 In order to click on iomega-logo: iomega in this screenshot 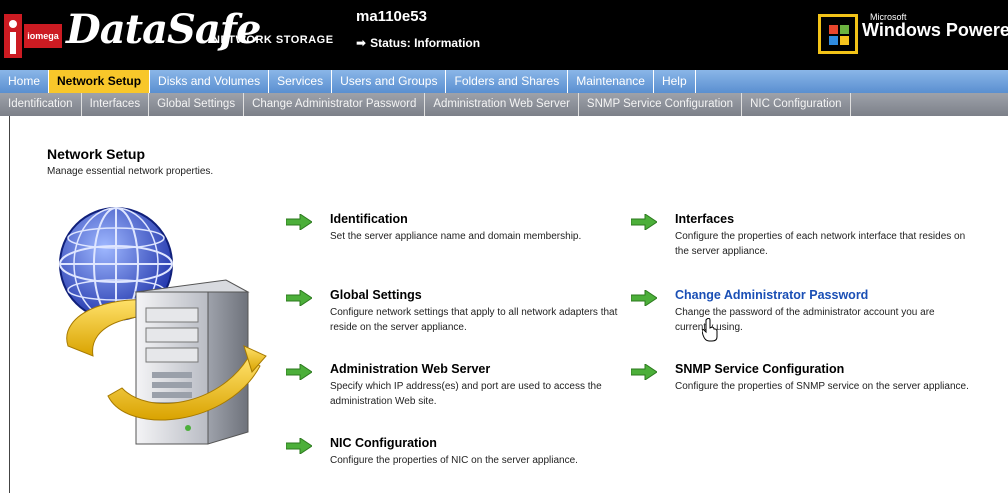, I will do `click(43, 36)`.